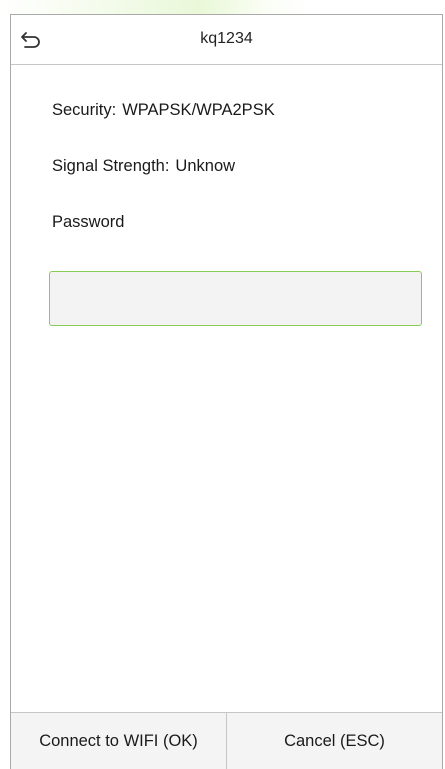 Image resolution: width=445 pixels, height=769 pixels. Describe the element at coordinates (111, 166) in the screenshot. I see `signal-strength-label: Signal Strength:` at that location.